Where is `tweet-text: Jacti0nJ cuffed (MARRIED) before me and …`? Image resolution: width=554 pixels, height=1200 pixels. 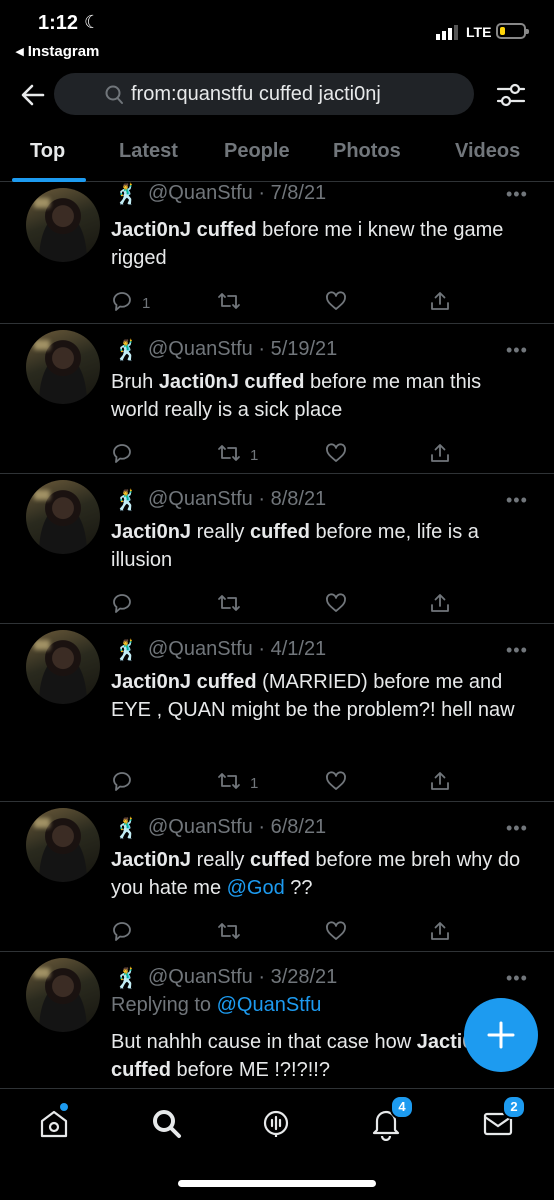
tweet-text: Jacti0nJ cuffed (MARRIED) before me and … is located at coordinates (313, 696).